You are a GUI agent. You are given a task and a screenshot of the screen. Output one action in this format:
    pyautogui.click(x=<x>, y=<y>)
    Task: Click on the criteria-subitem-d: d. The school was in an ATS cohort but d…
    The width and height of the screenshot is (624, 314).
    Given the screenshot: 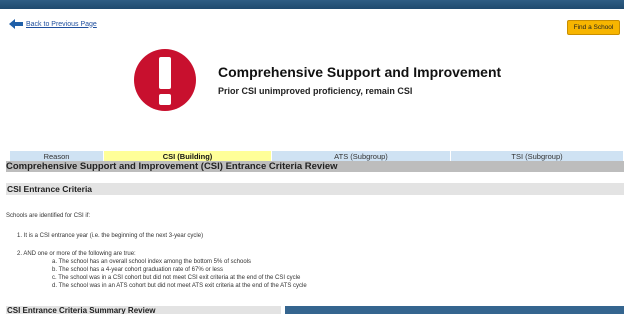 What is the action you would take?
    pyautogui.click(x=179, y=286)
    